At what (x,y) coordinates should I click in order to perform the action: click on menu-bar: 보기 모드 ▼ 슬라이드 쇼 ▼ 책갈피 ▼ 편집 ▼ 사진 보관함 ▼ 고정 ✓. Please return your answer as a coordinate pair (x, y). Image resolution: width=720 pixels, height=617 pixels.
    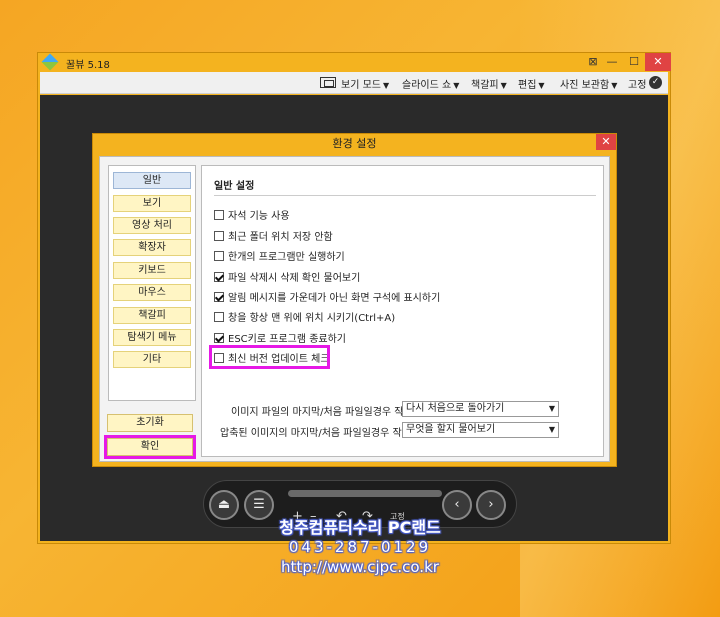
    Looking at the image, I should click on (354, 83).